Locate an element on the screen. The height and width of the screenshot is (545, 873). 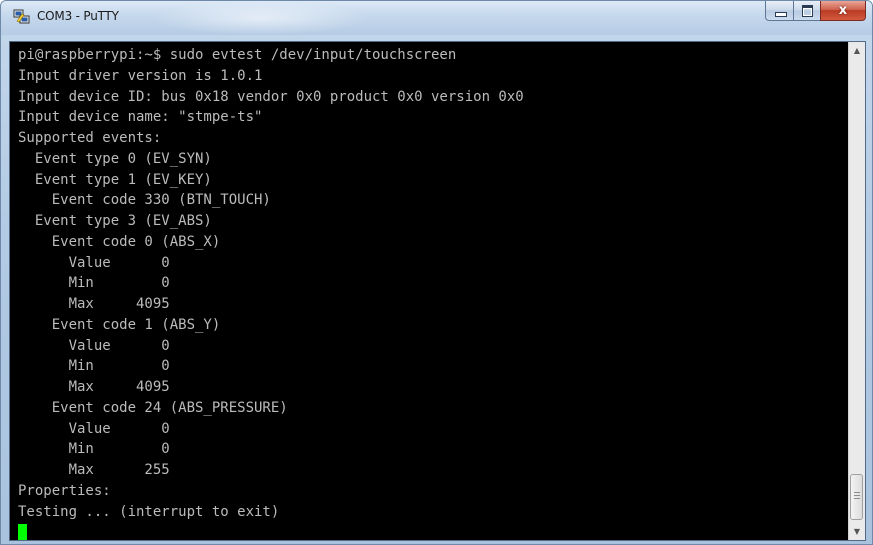
arrow-up-icon: ▲ is located at coordinates (857, 50).